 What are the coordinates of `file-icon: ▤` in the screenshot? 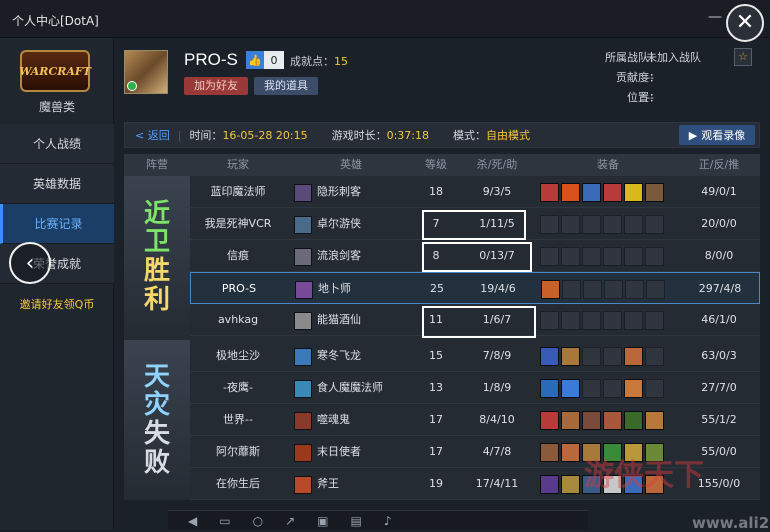 It's located at (355, 521).